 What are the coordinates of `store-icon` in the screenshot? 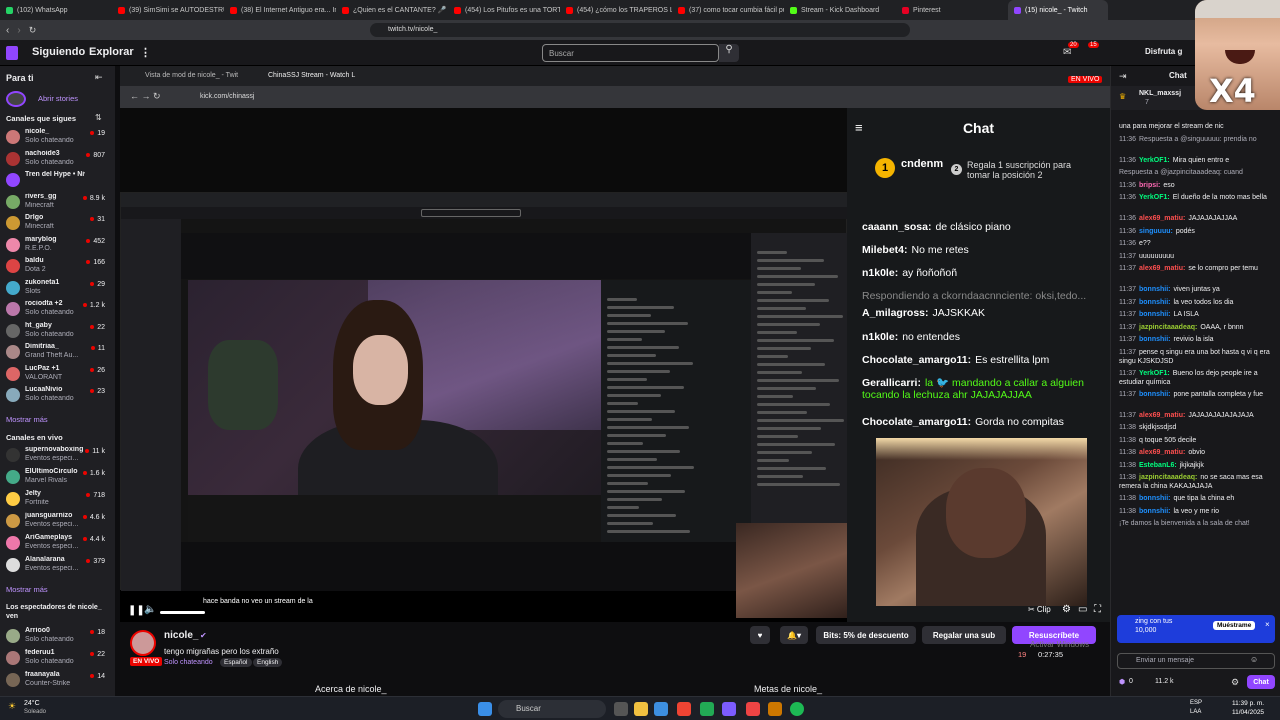 It's located at (661, 709).